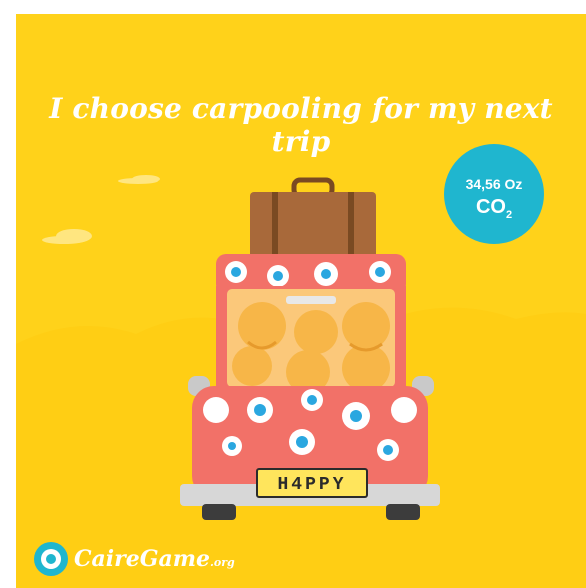 This screenshot has height=588, width=586. What do you see at coordinates (494, 194) in the screenshot?
I see `co2-badge: 34,56 Oz CO2` at bounding box center [494, 194].